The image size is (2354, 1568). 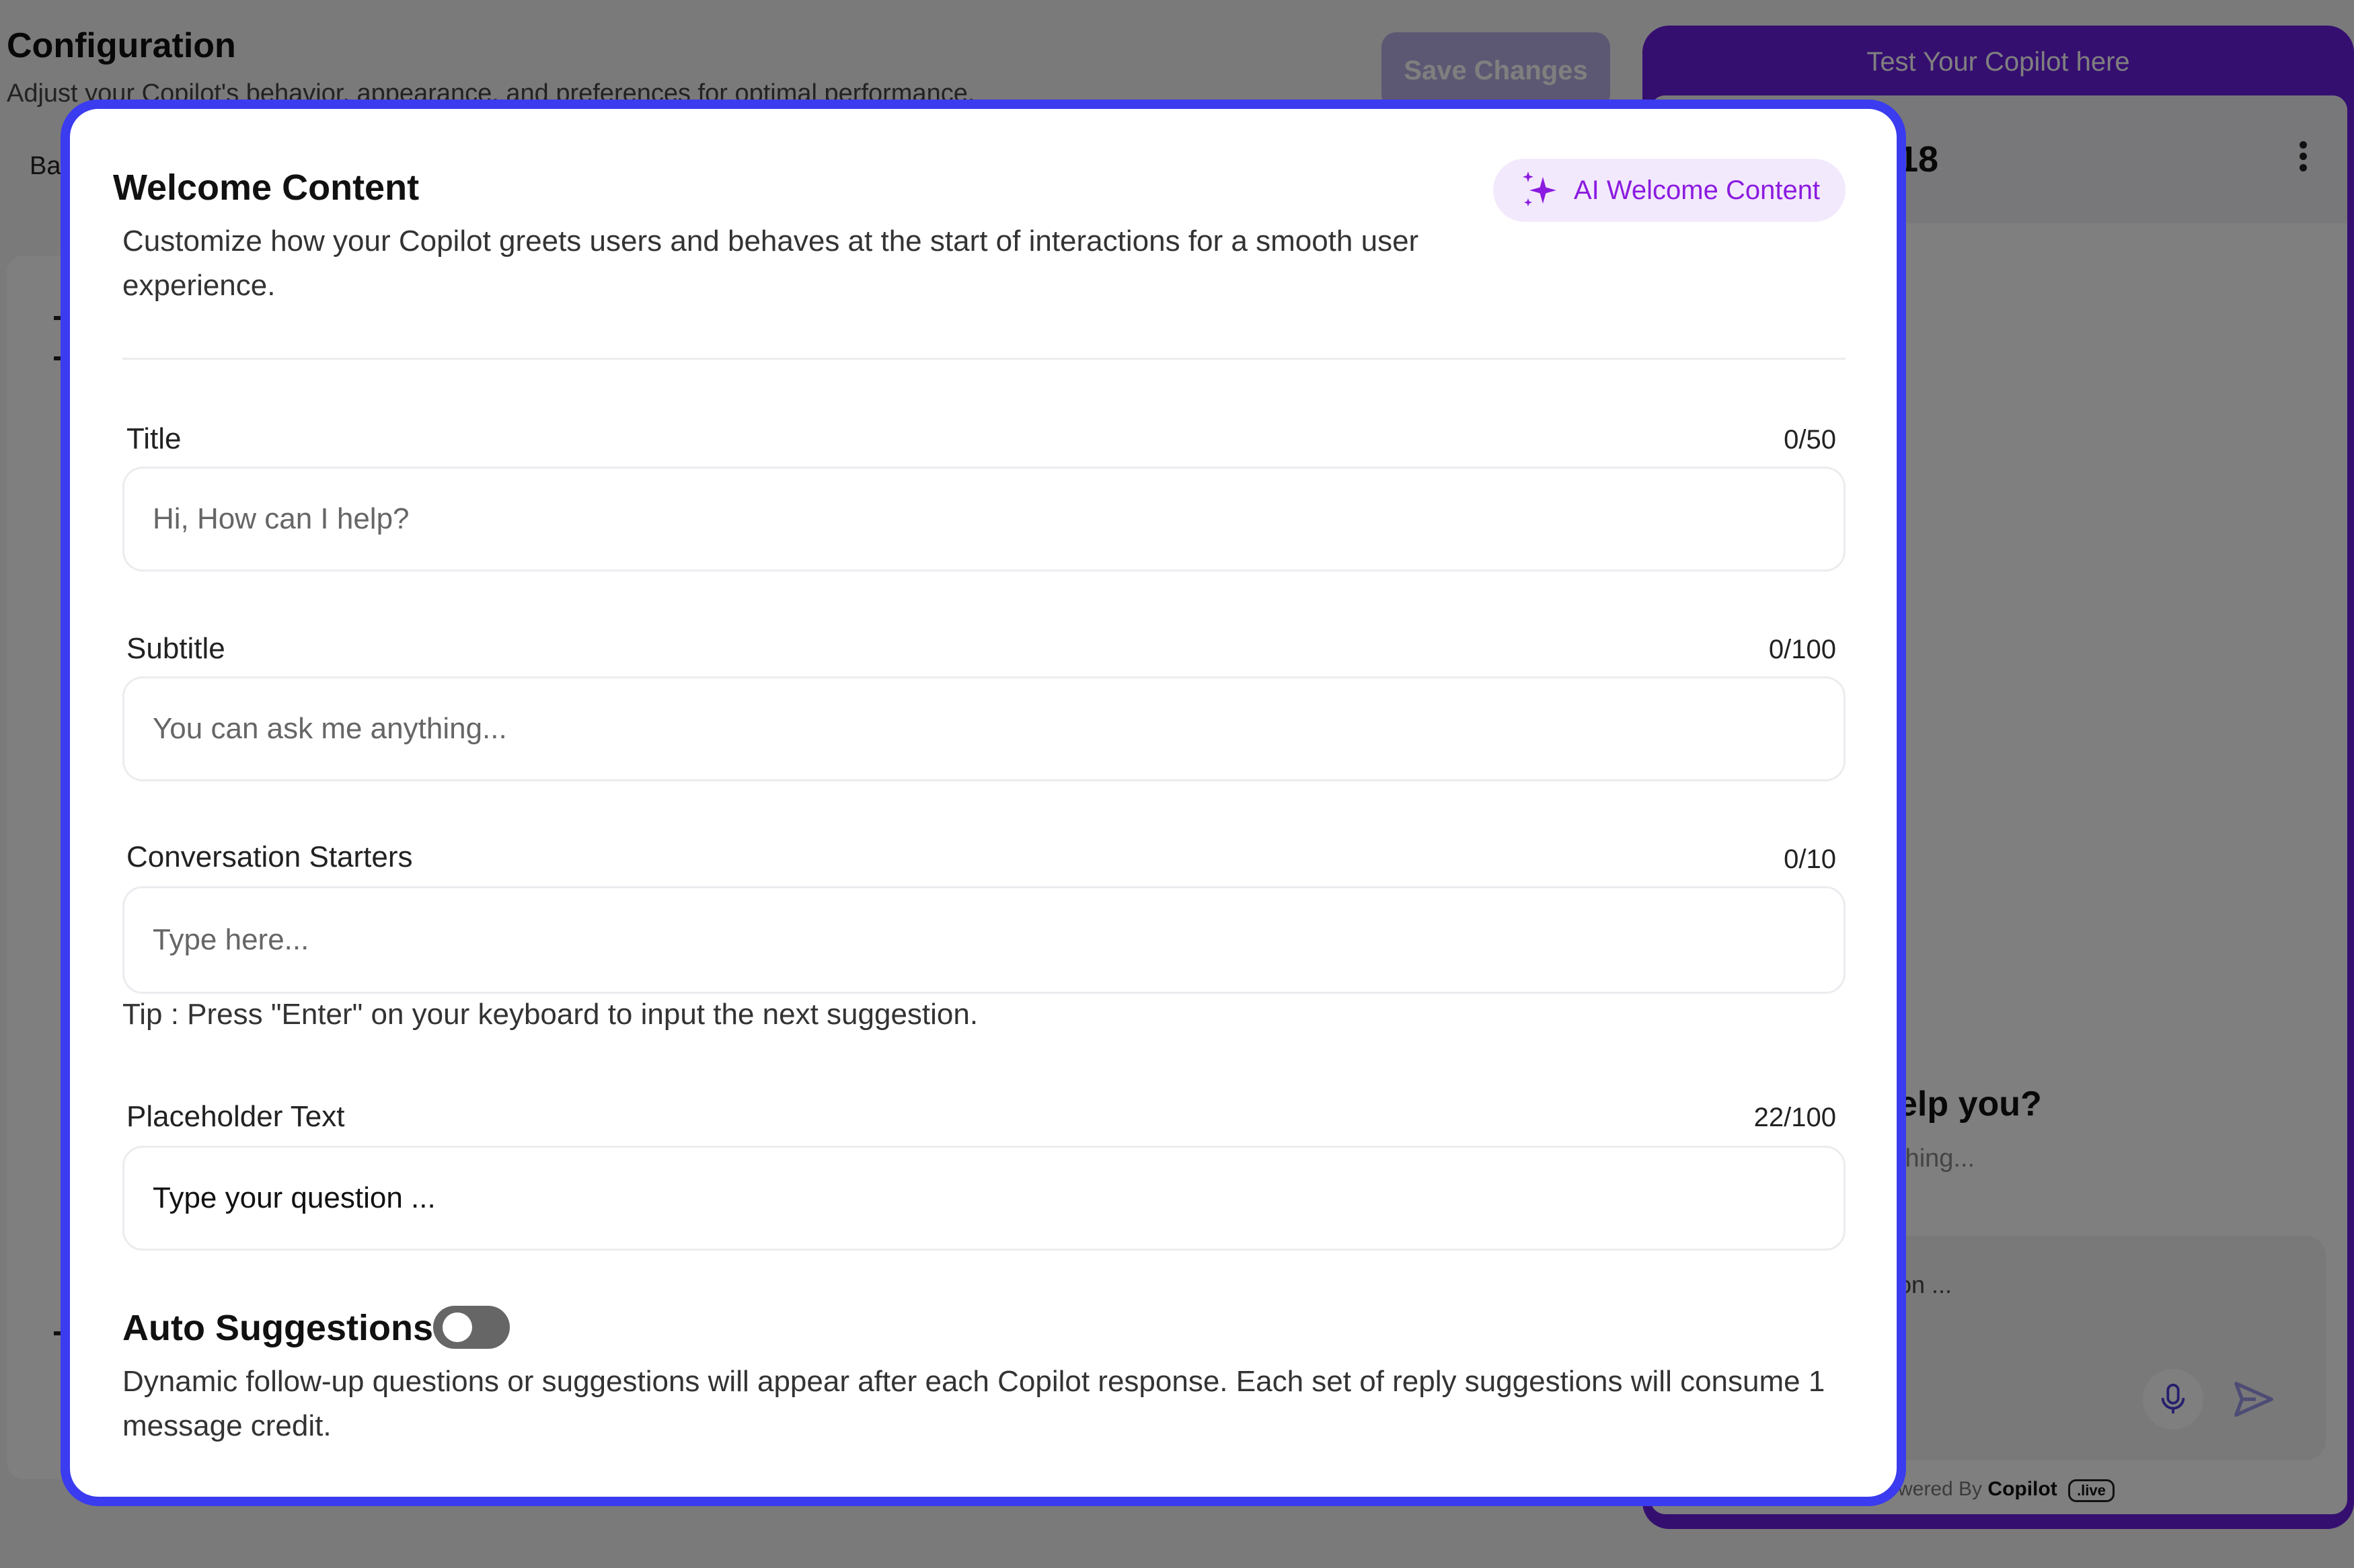 What do you see at coordinates (458, 1327) in the screenshot?
I see `toggle-knob` at bounding box center [458, 1327].